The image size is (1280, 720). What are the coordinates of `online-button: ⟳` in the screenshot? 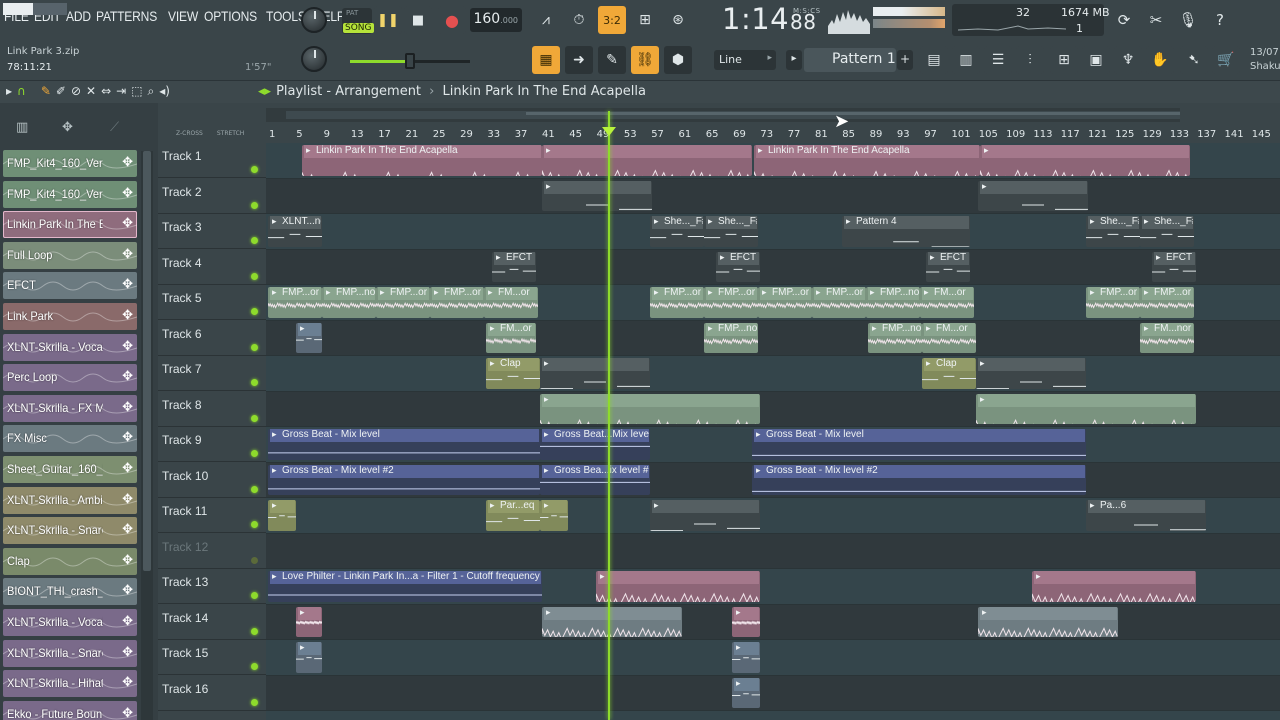 It's located at (1124, 20).